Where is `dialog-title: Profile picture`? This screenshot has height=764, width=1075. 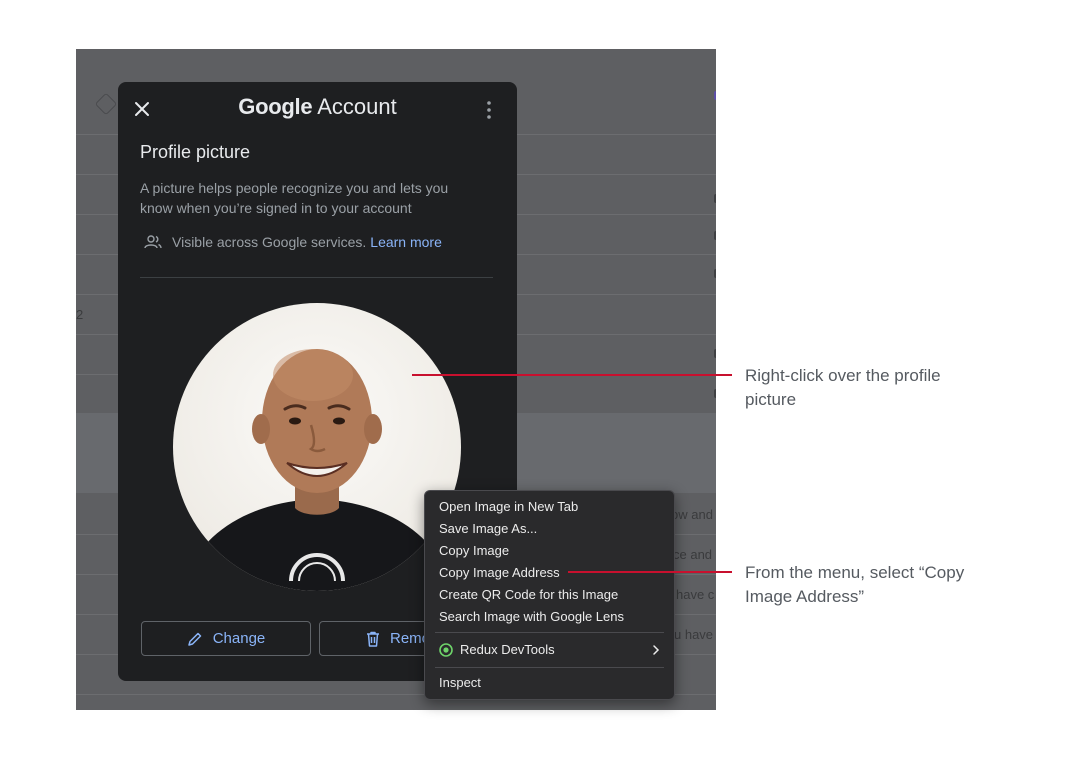 dialog-title: Profile picture is located at coordinates (195, 152).